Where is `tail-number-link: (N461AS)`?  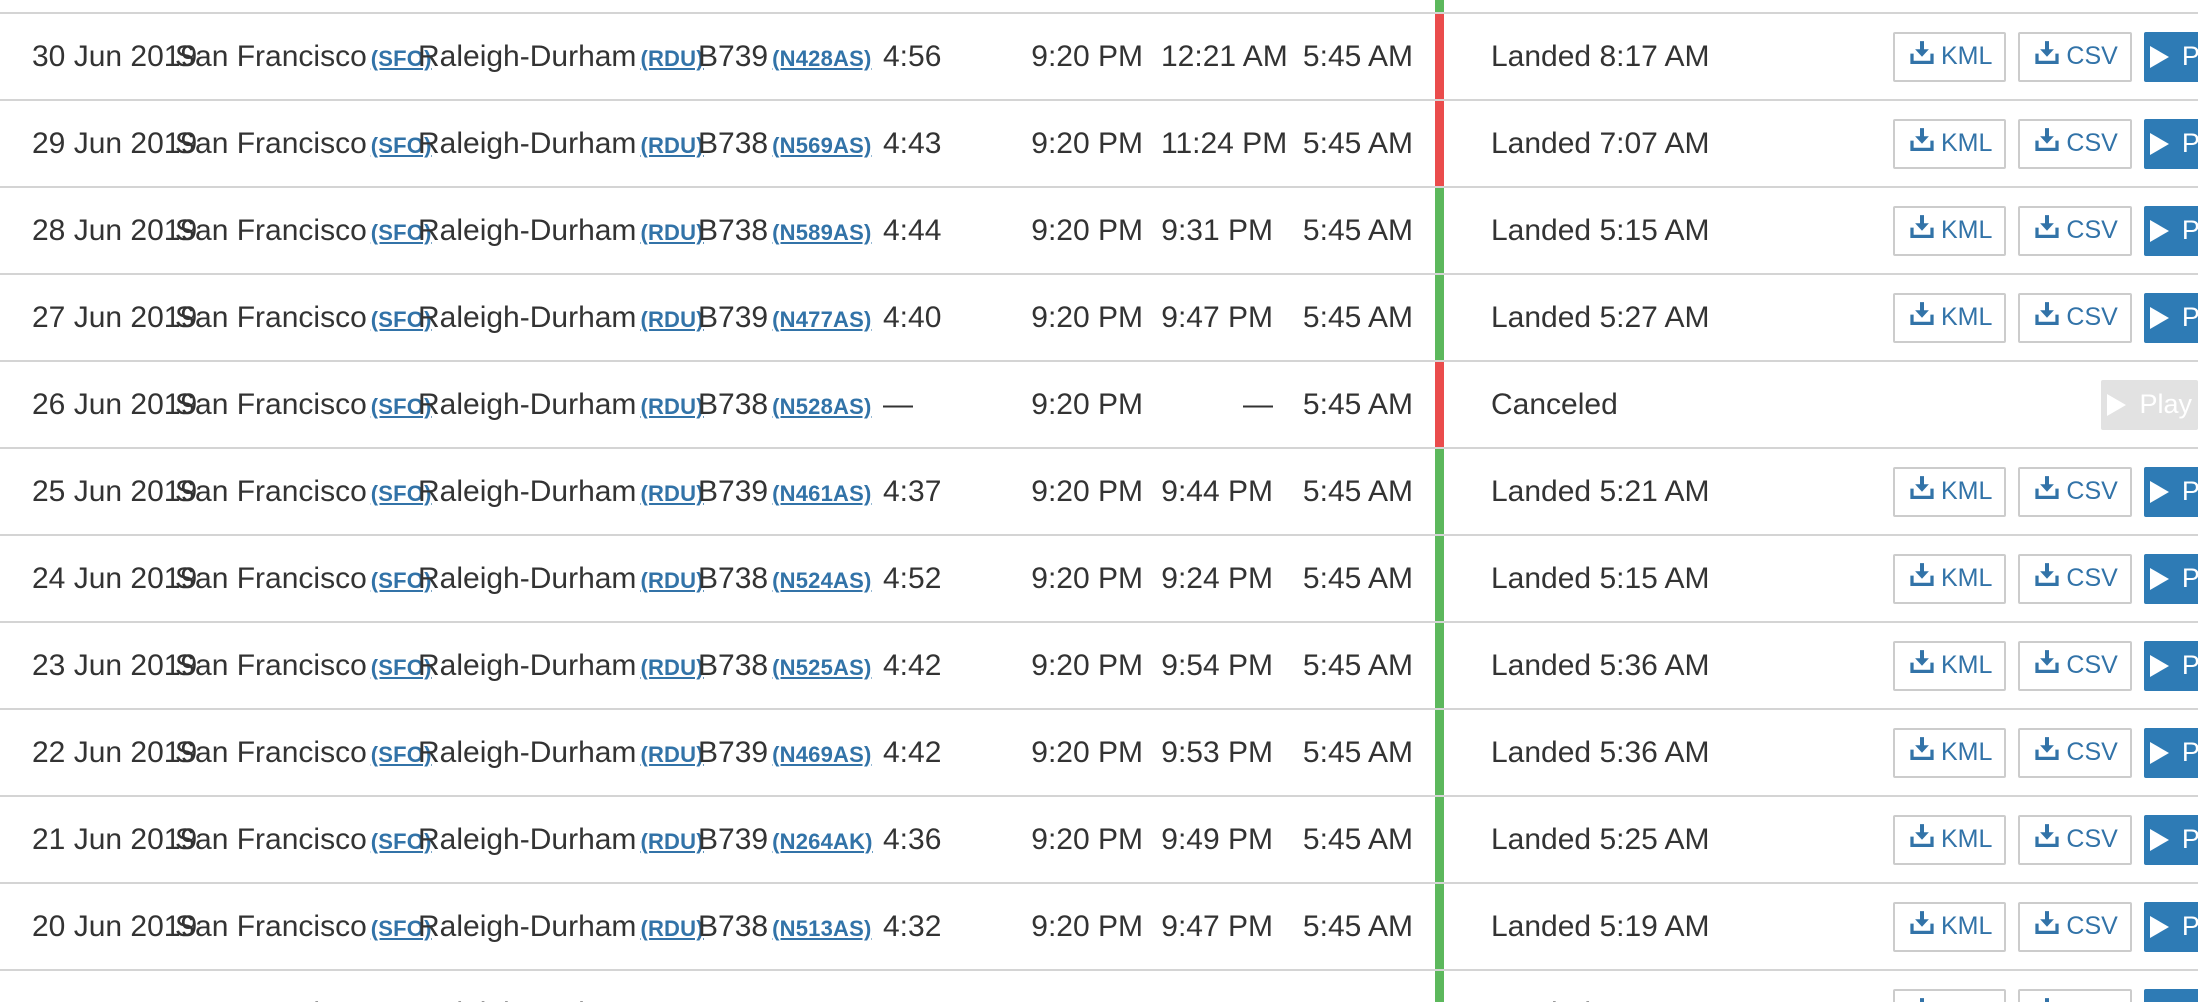
tail-number-link: (N461AS) is located at coordinates (821, 493).